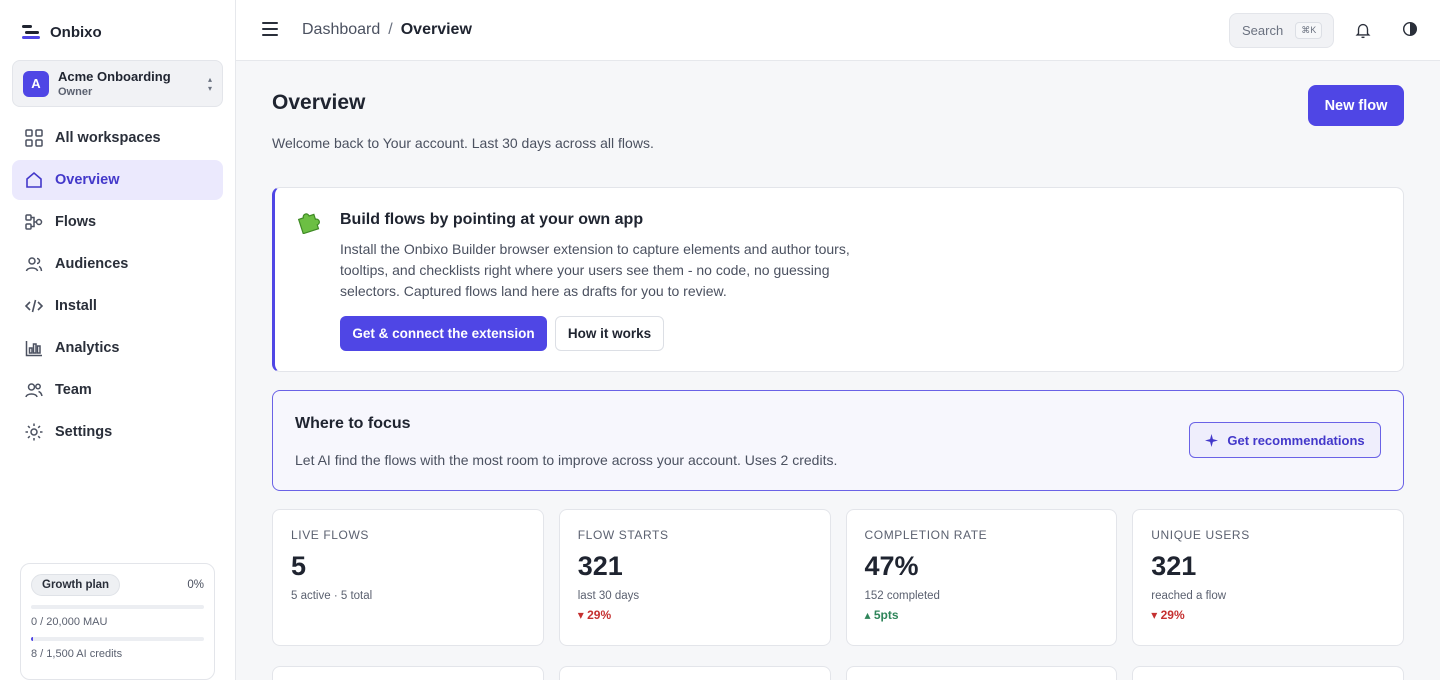 This screenshot has height=680, width=1440. I want to click on flows-icon, so click(34, 222).